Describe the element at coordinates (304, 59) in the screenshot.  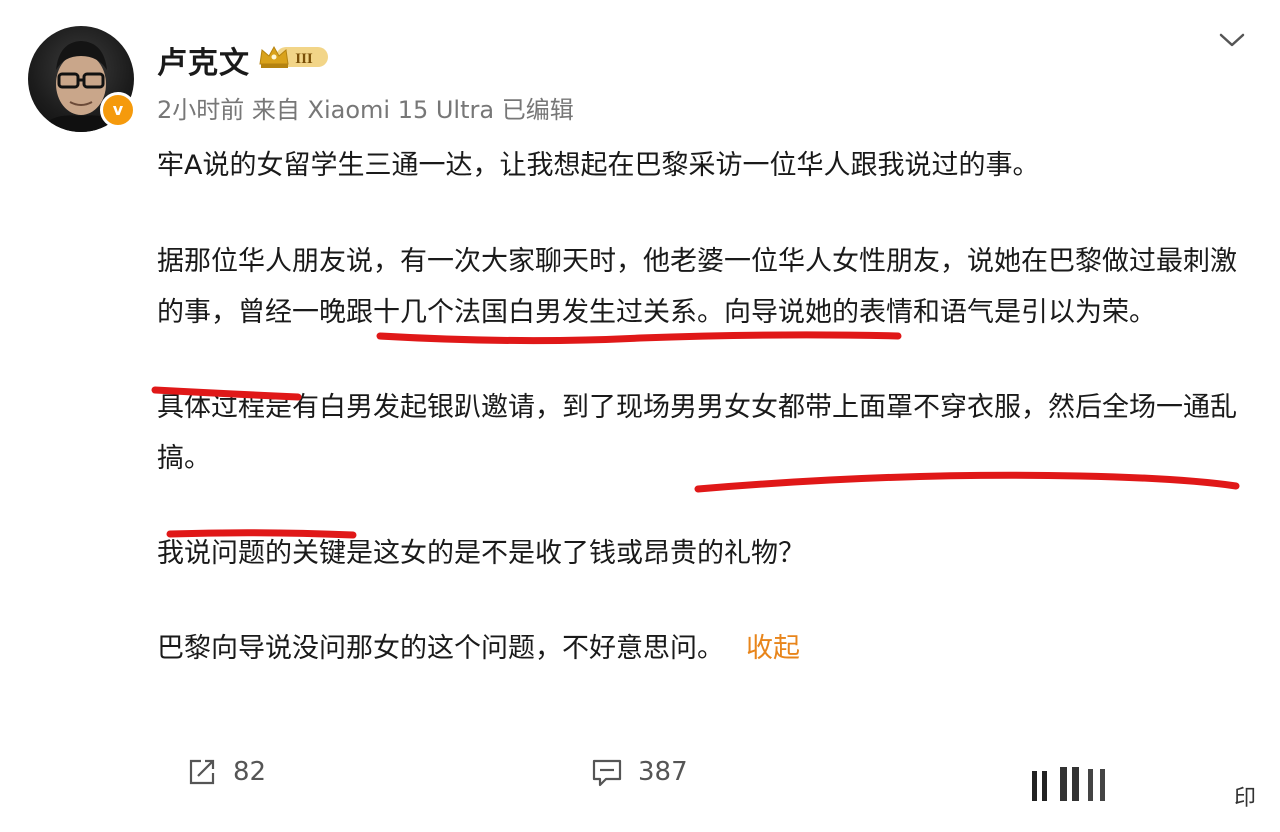
I see `vip-level-text: III` at that location.